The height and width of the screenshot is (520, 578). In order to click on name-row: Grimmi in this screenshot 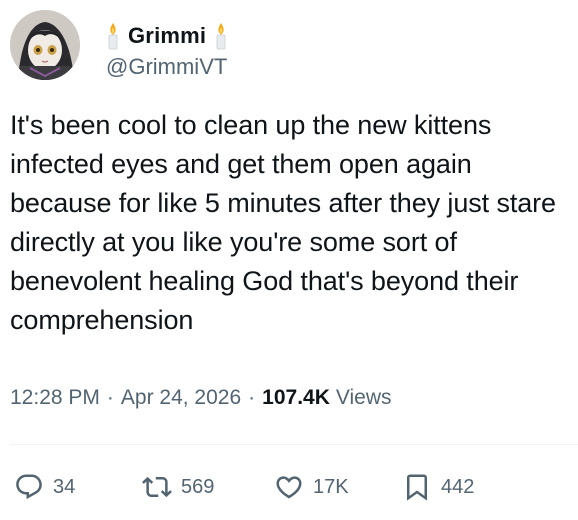, I will do `click(167, 36)`.